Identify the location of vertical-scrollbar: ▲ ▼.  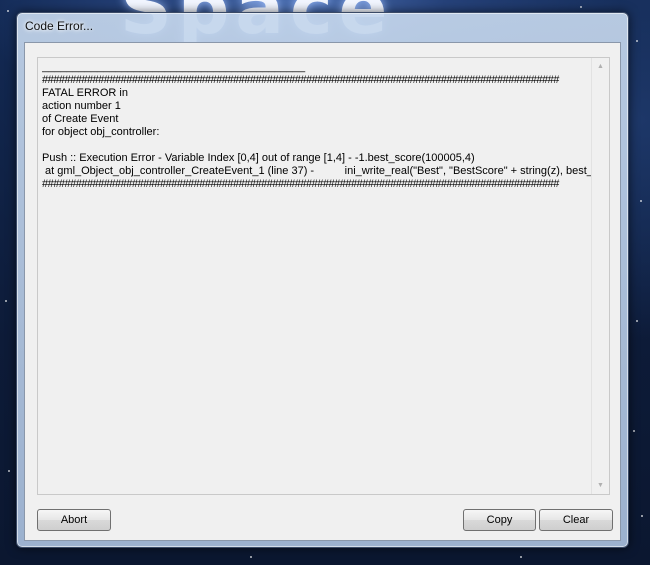
(600, 276).